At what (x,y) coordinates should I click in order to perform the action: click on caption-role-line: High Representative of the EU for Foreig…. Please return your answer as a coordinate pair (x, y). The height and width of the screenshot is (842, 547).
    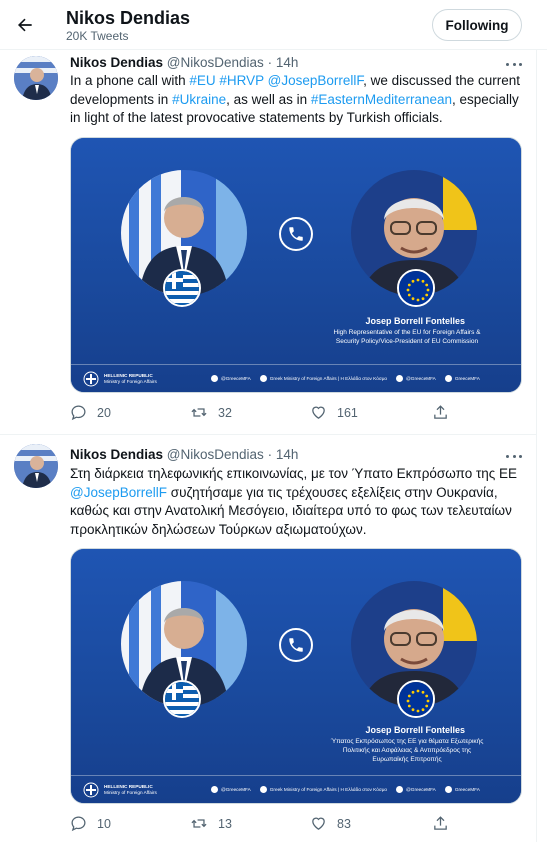
    Looking at the image, I should click on (407, 332).